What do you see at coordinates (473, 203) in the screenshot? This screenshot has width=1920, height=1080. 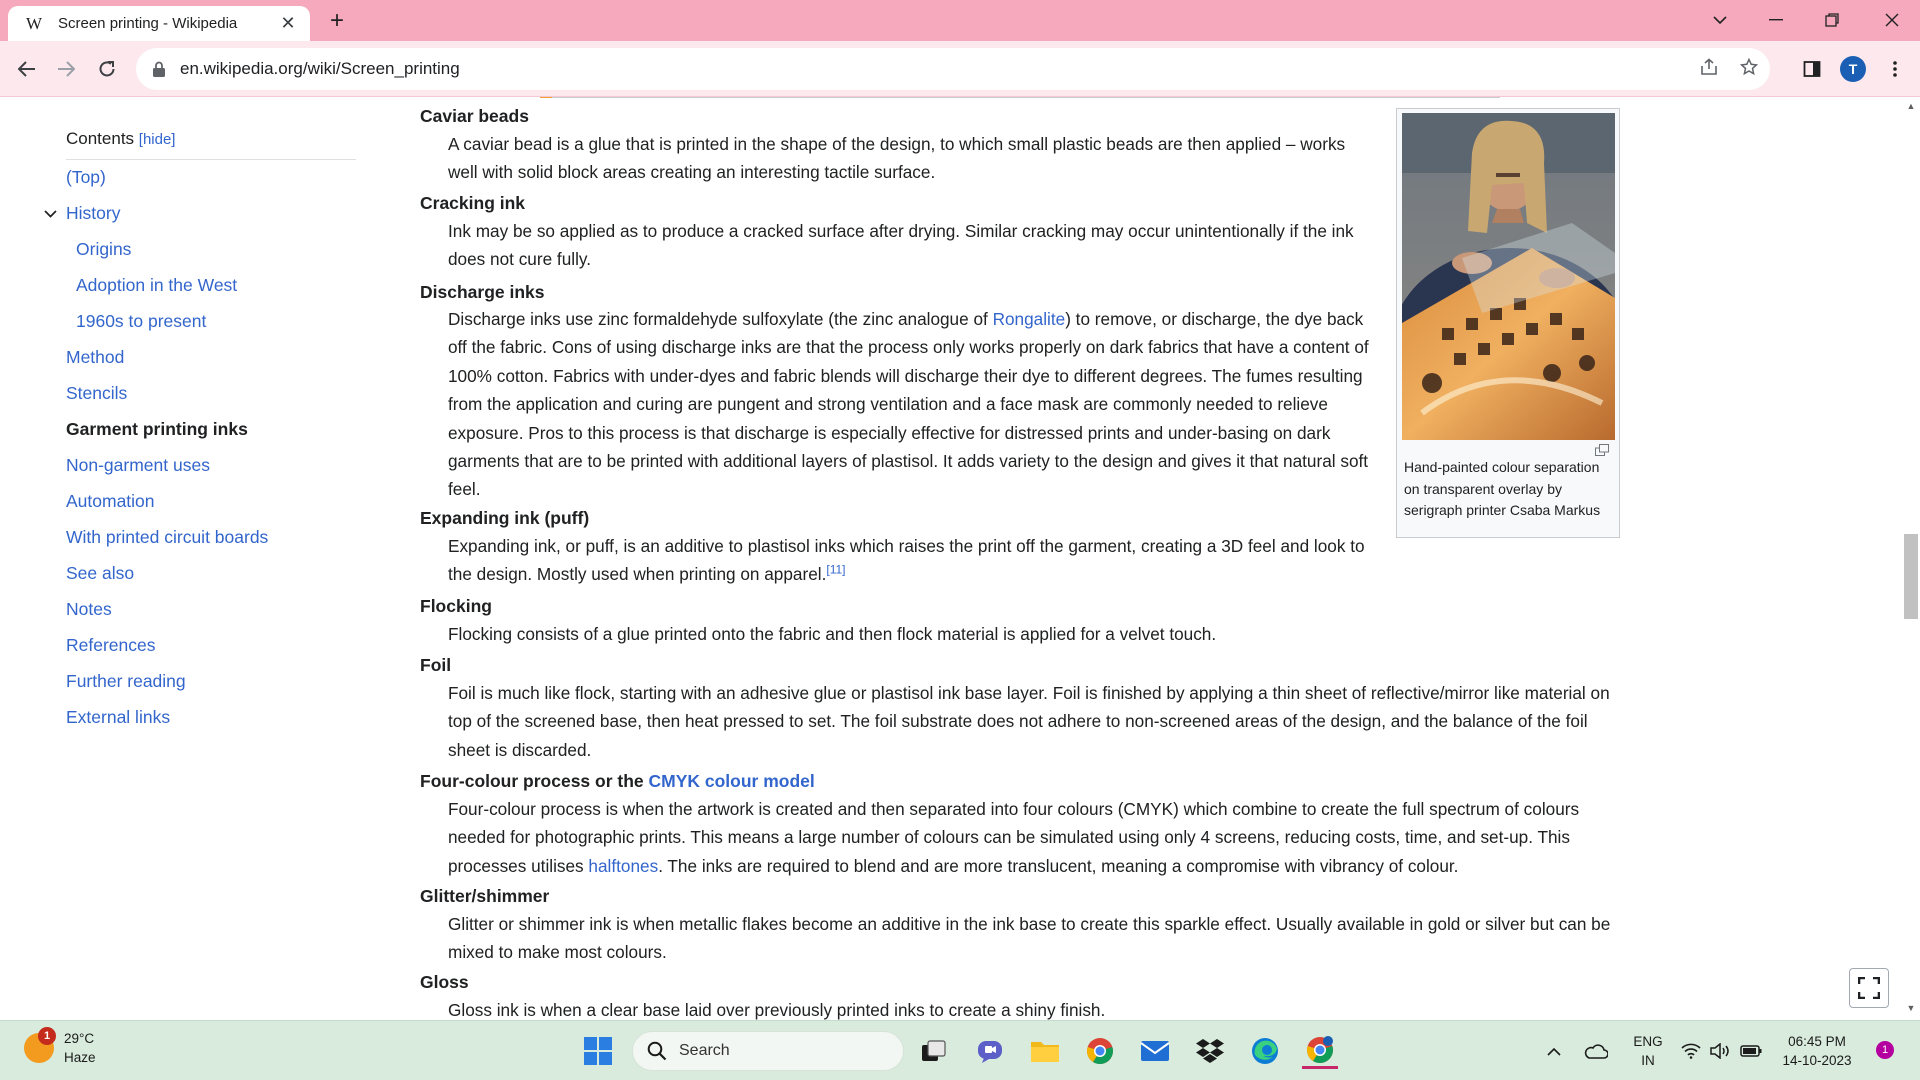 I see `term-cracking-ink: Cracking ink` at bounding box center [473, 203].